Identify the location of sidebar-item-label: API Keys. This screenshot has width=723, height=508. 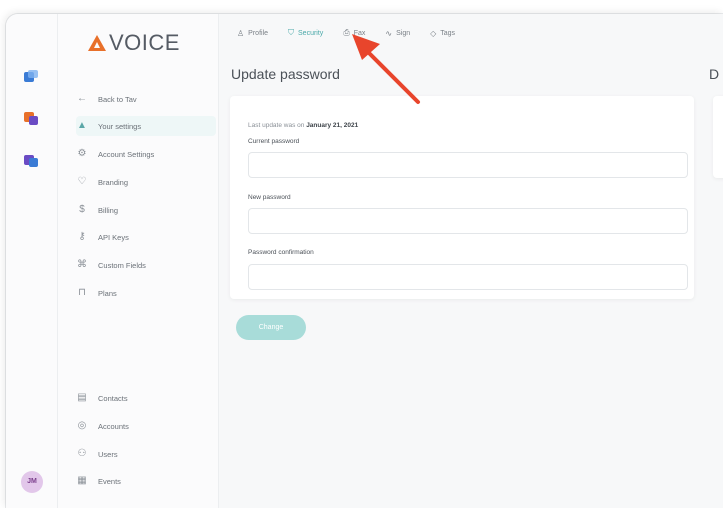
(113, 237).